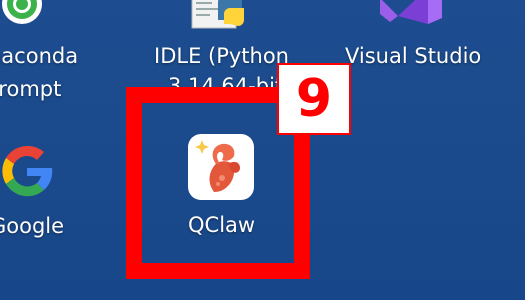 This screenshot has height=300, width=525. Describe the element at coordinates (39, 56) in the screenshot. I see `anaconda-label-line1: naconda` at that location.